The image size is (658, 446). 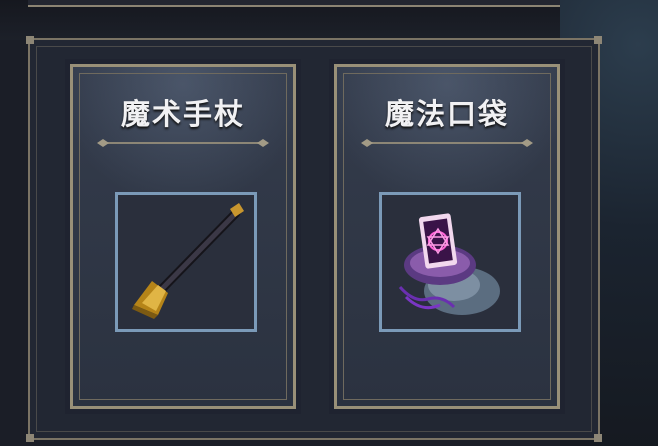 I want to click on item-title: 魔术手杖, so click(x=182, y=114).